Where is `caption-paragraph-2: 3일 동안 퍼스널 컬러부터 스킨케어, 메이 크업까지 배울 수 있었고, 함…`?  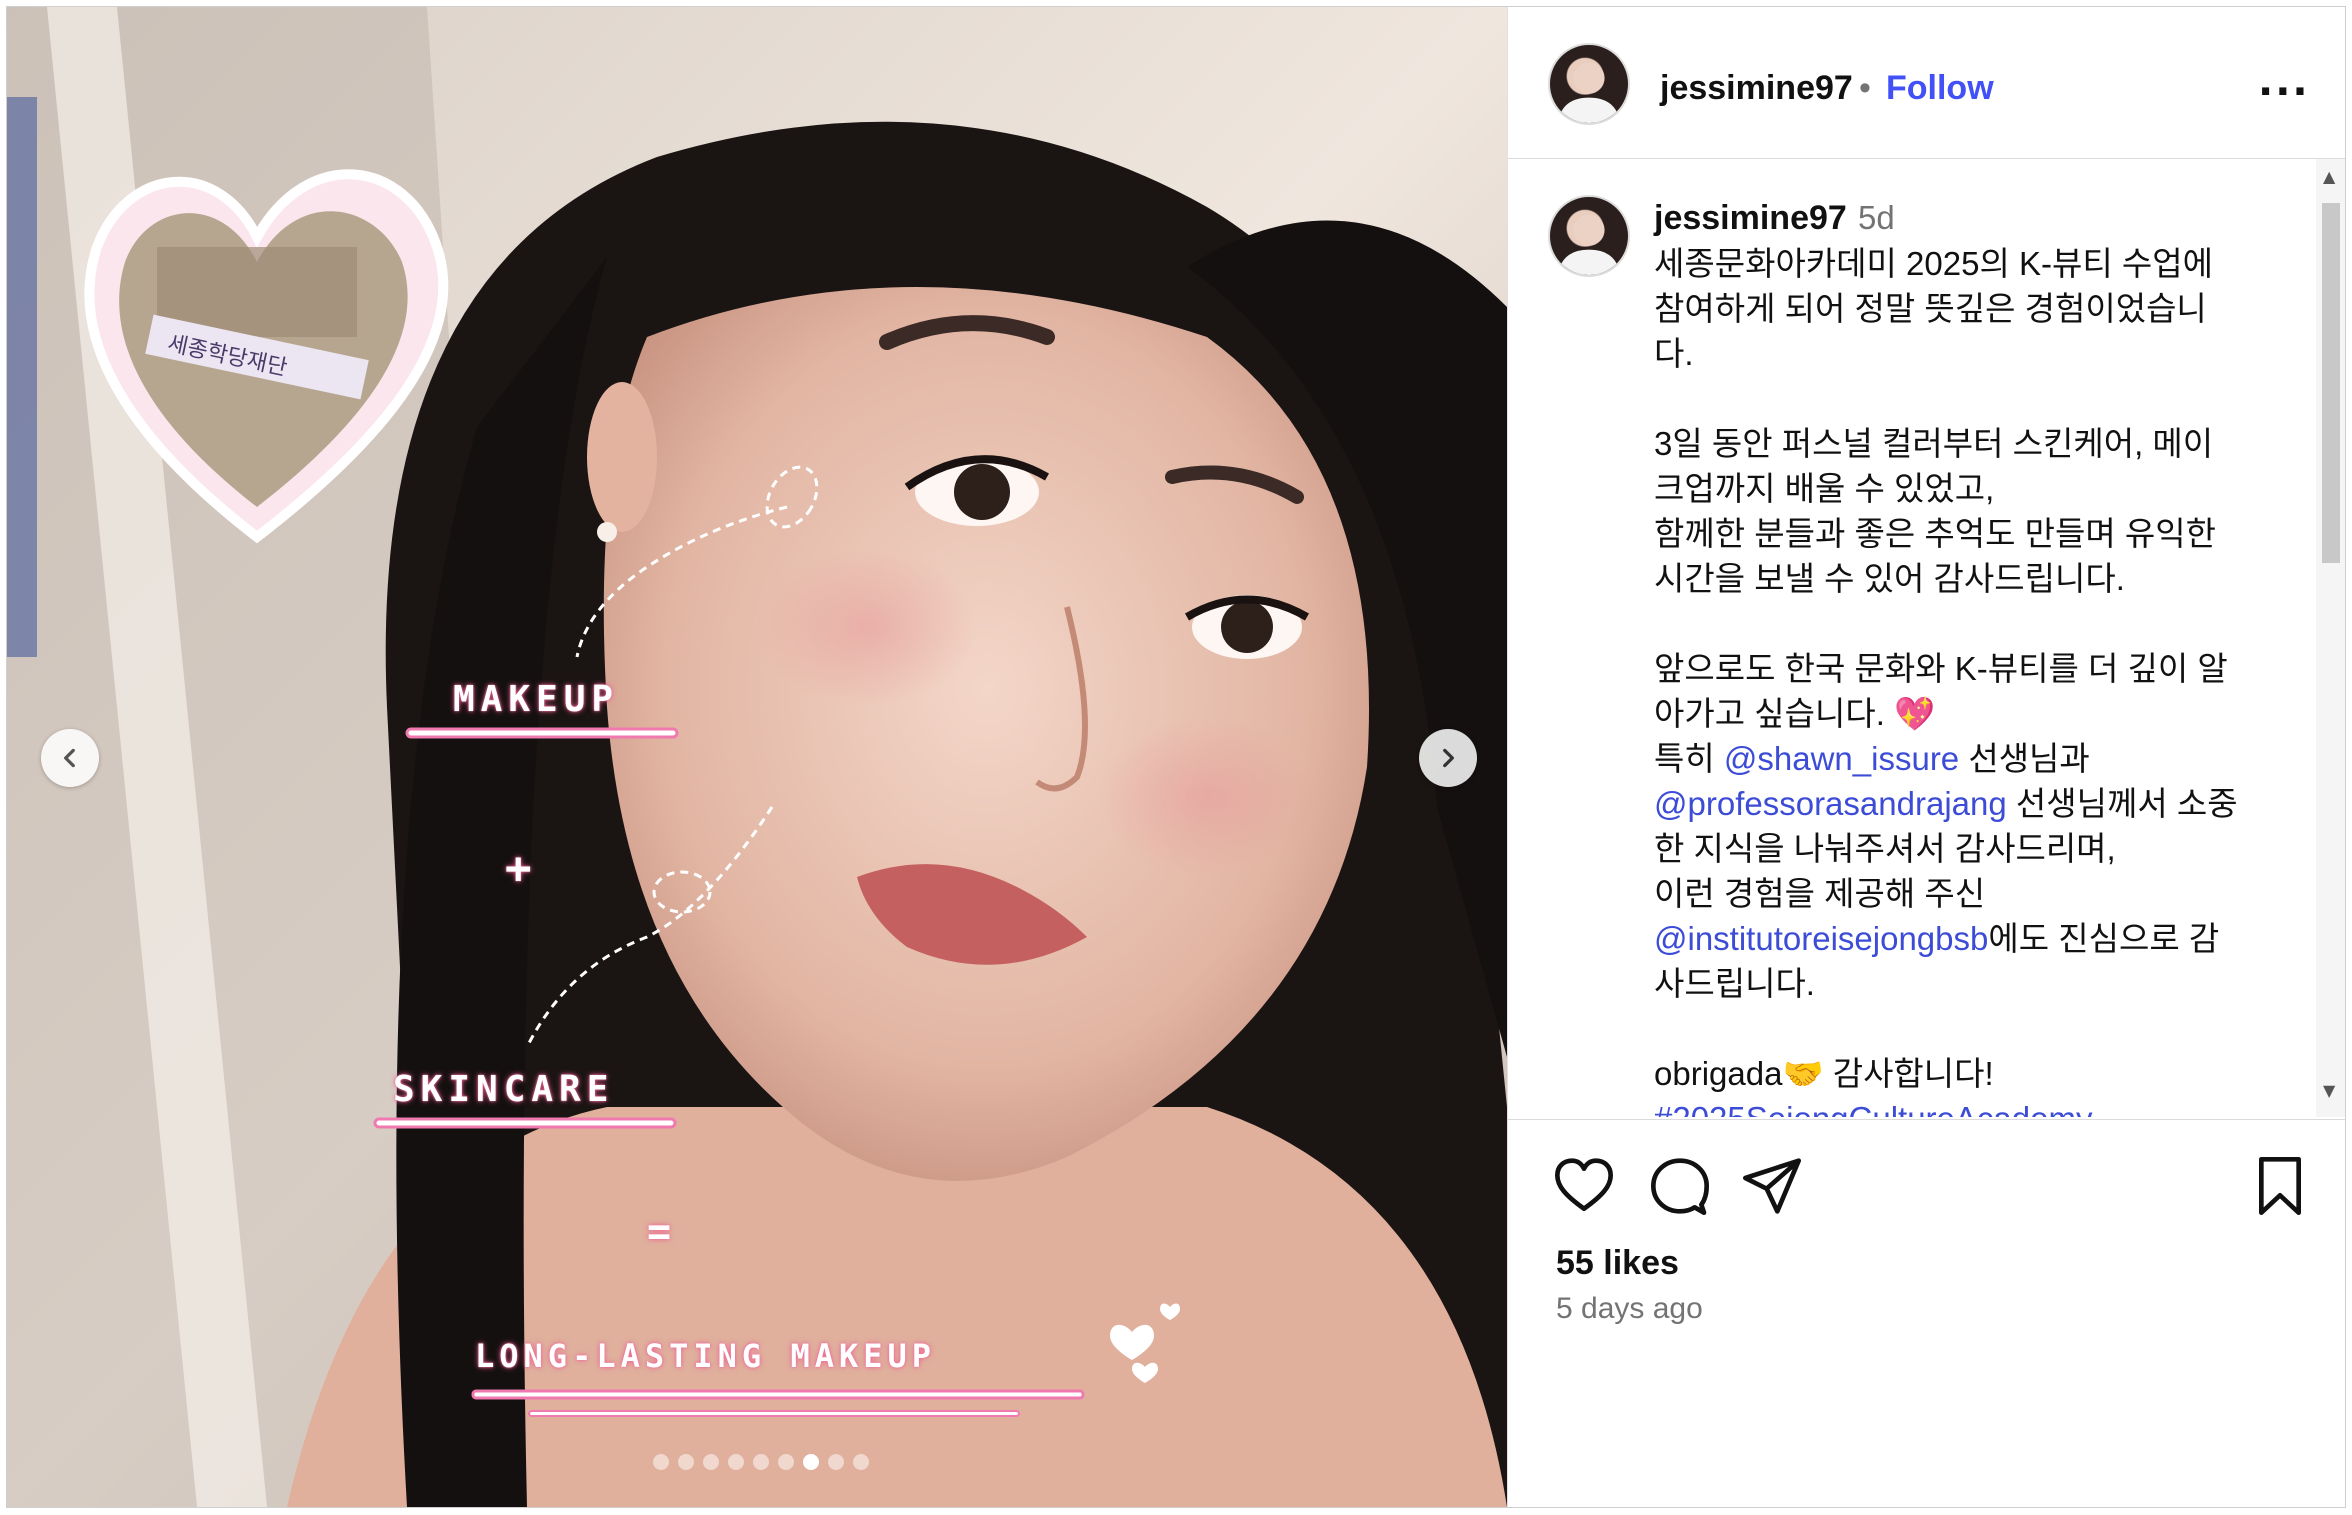 caption-paragraph-2: 3일 동안 퍼스널 컬러부터 스킨케어, 메이 크업까지 배울 수 있었고, 함… is located at coordinates (1935, 511).